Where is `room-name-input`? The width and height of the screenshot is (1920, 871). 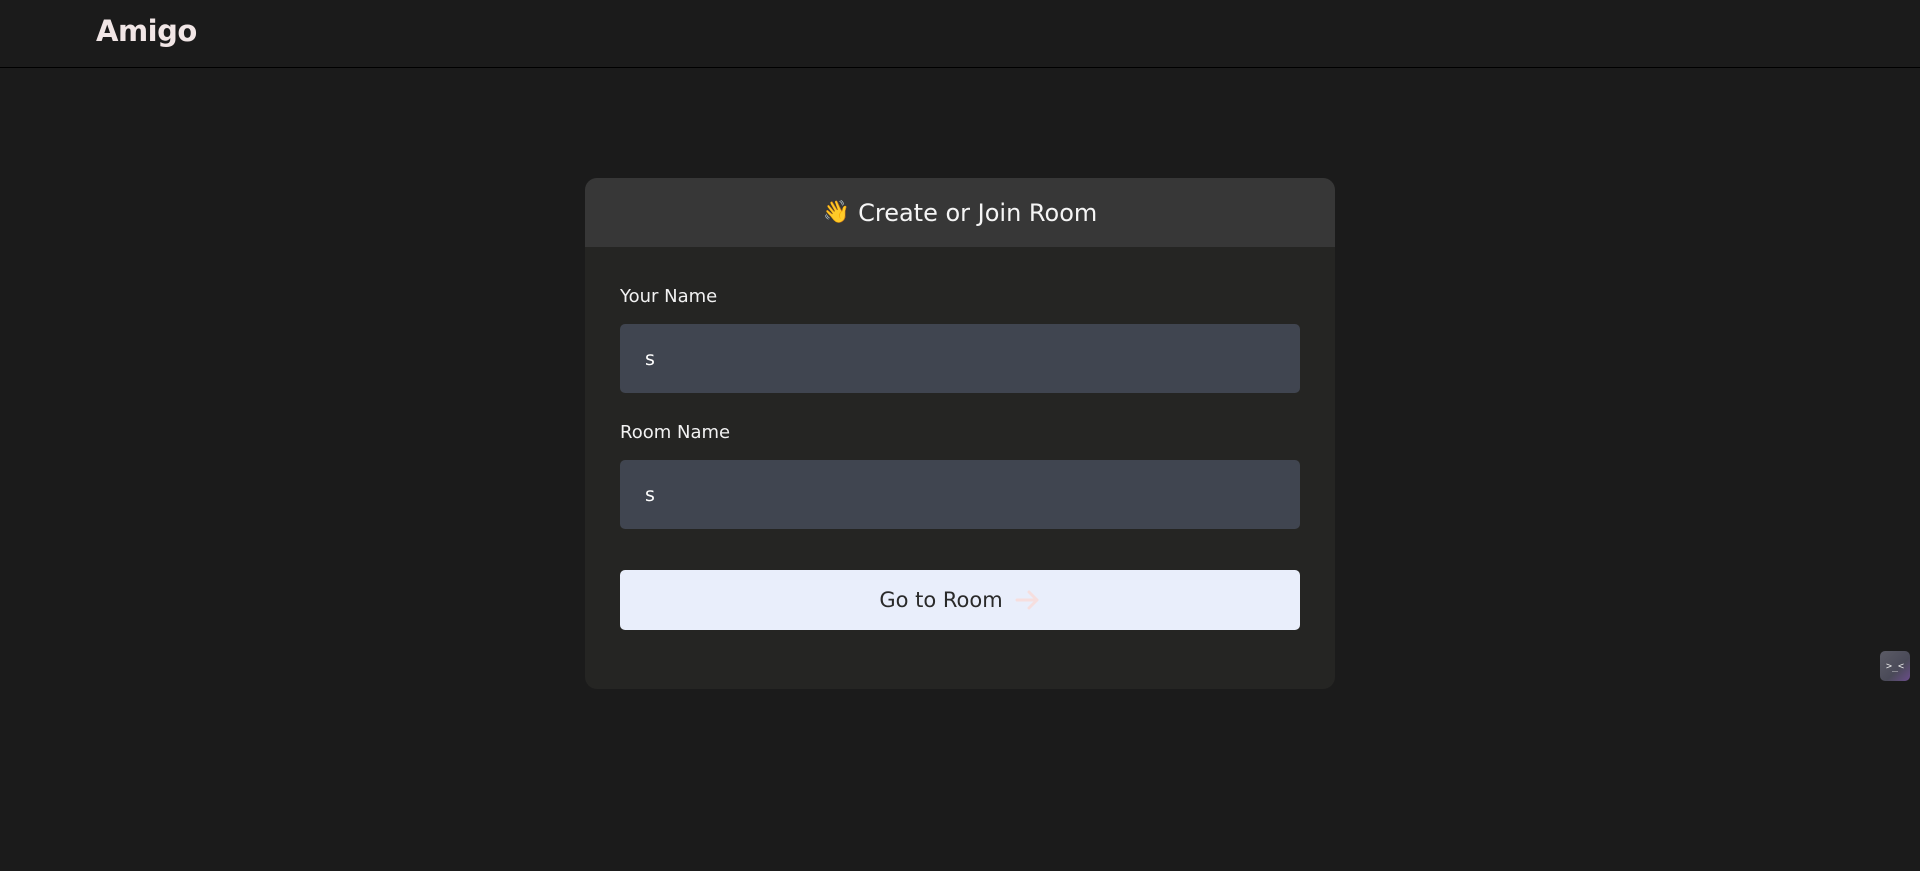 room-name-input is located at coordinates (960, 494).